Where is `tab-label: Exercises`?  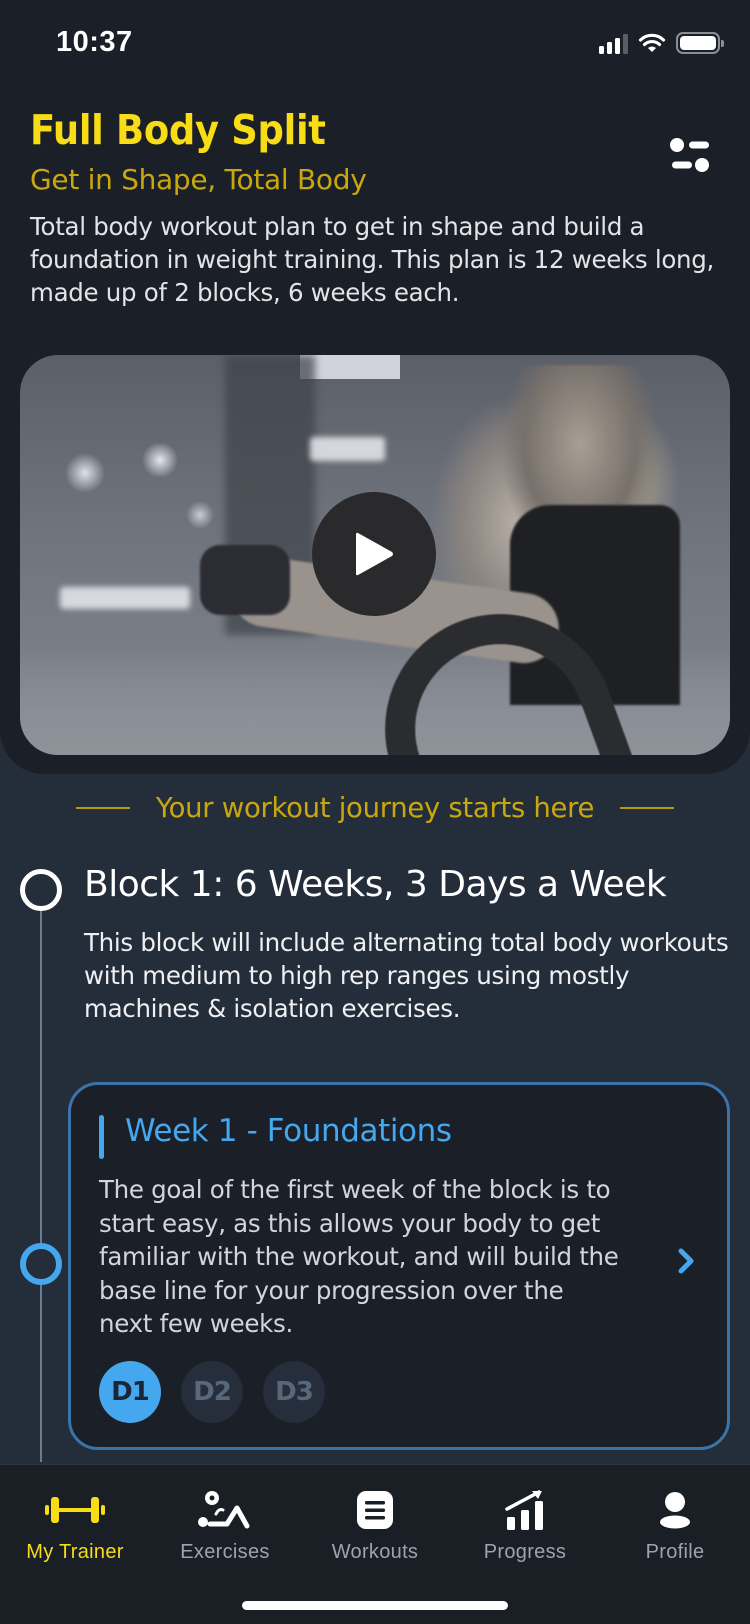 tab-label: Exercises is located at coordinates (225, 1552).